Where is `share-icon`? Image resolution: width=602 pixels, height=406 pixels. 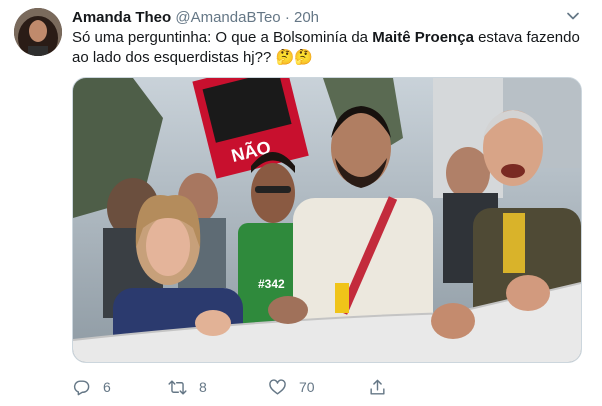 share-icon is located at coordinates (377, 387).